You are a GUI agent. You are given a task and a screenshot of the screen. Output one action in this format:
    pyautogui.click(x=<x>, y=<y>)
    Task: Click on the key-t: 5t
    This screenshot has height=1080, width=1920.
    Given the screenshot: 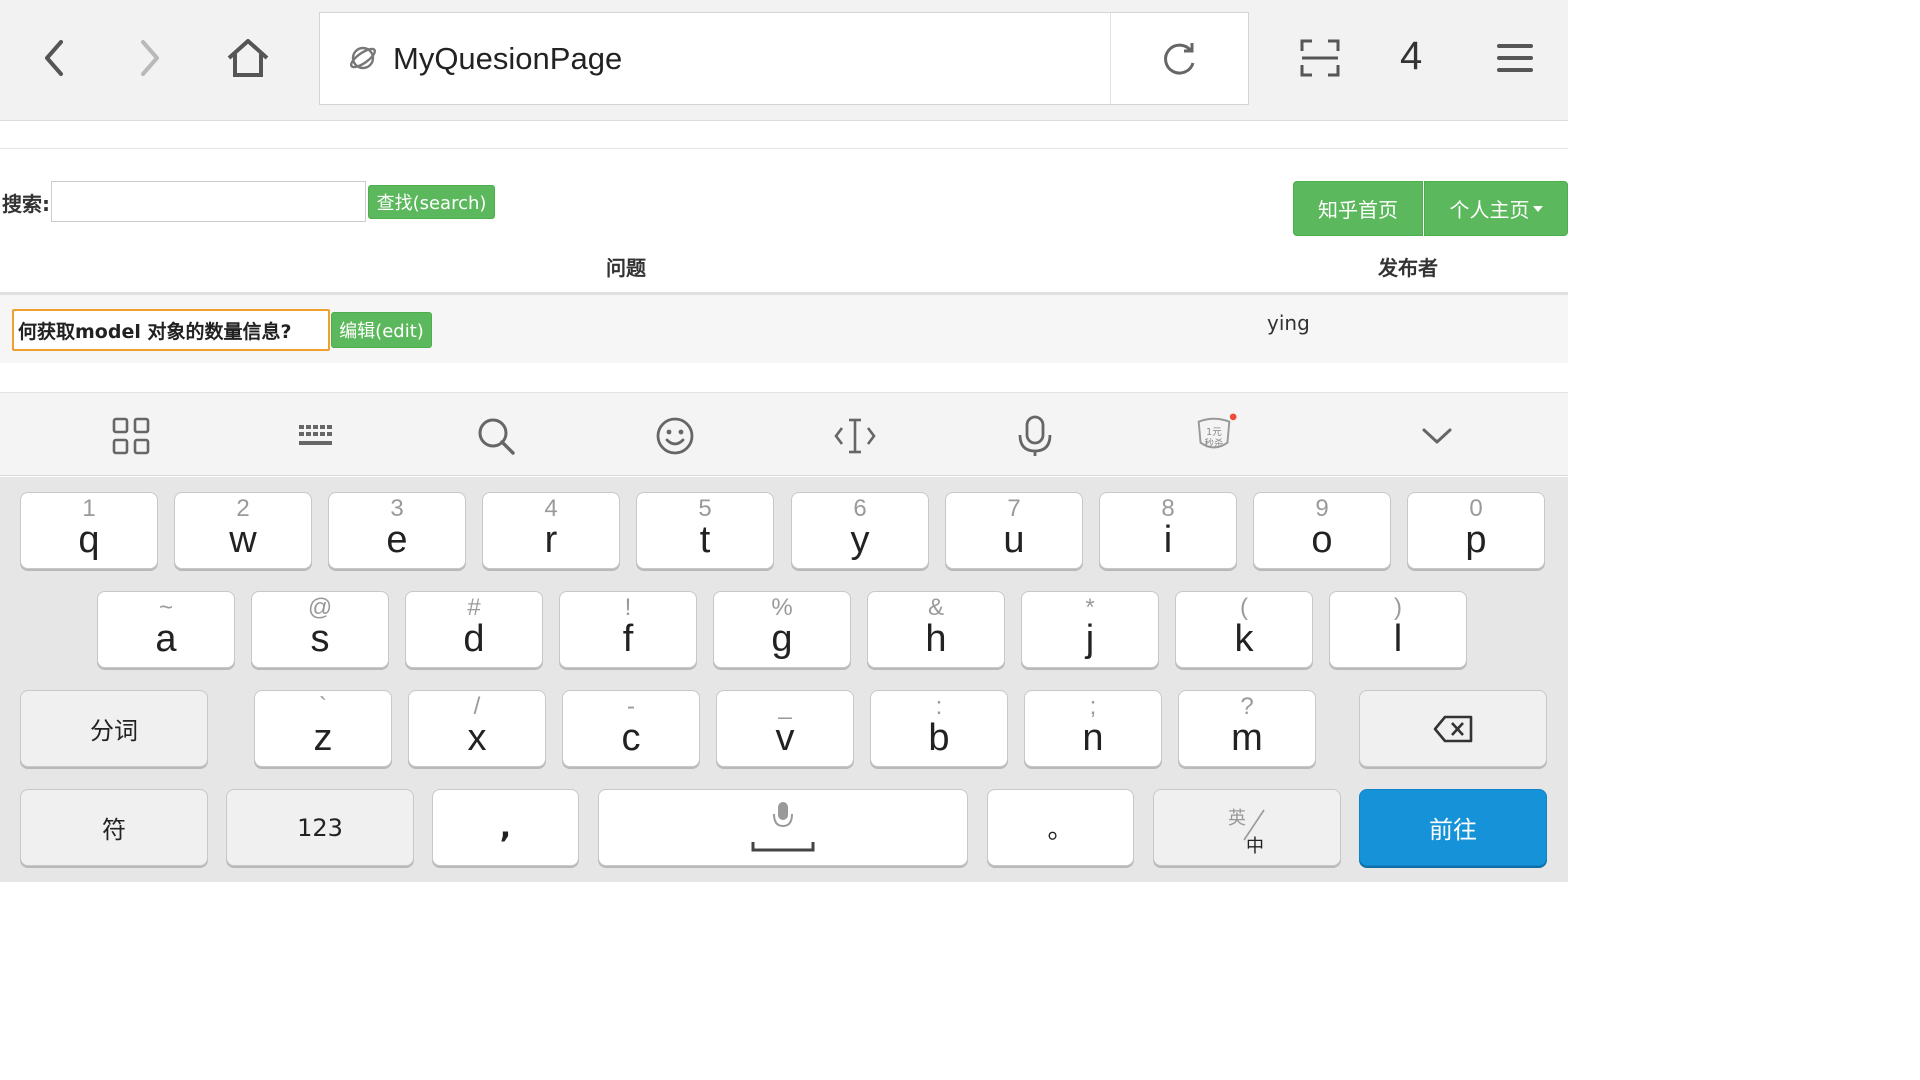 What is the action you would take?
    pyautogui.click(x=705, y=530)
    